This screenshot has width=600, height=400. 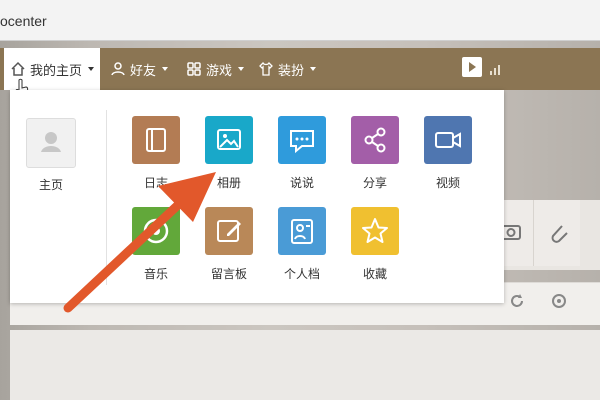 I want to click on app-status: 说说, so click(x=302, y=153).